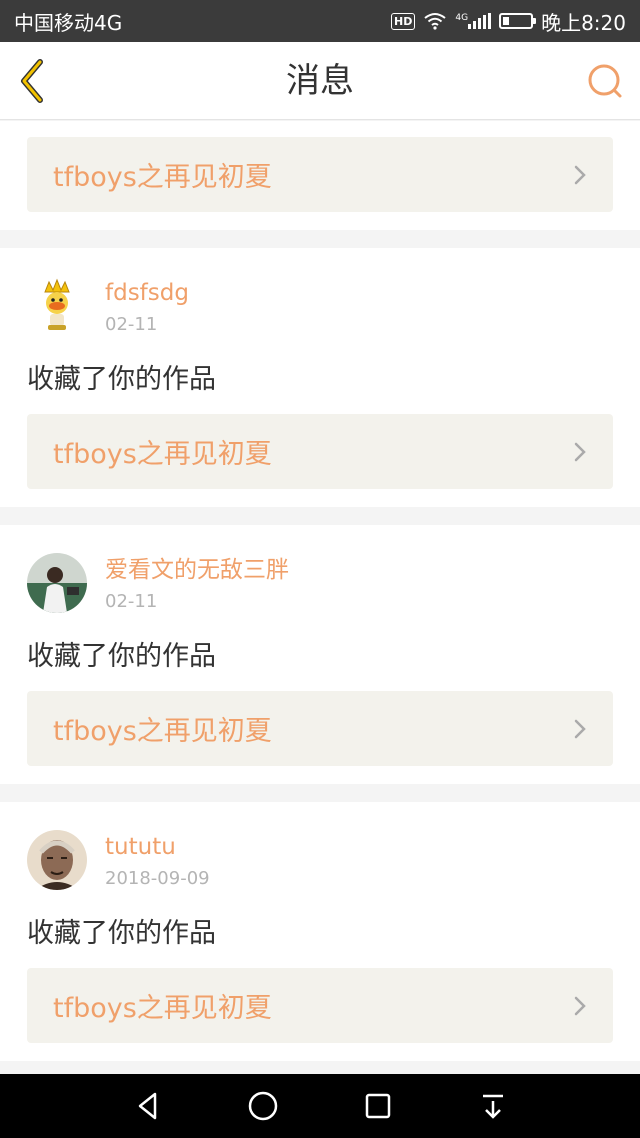 The height and width of the screenshot is (1138, 640). I want to click on top-nav-bar: 消息, so click(320, 81).